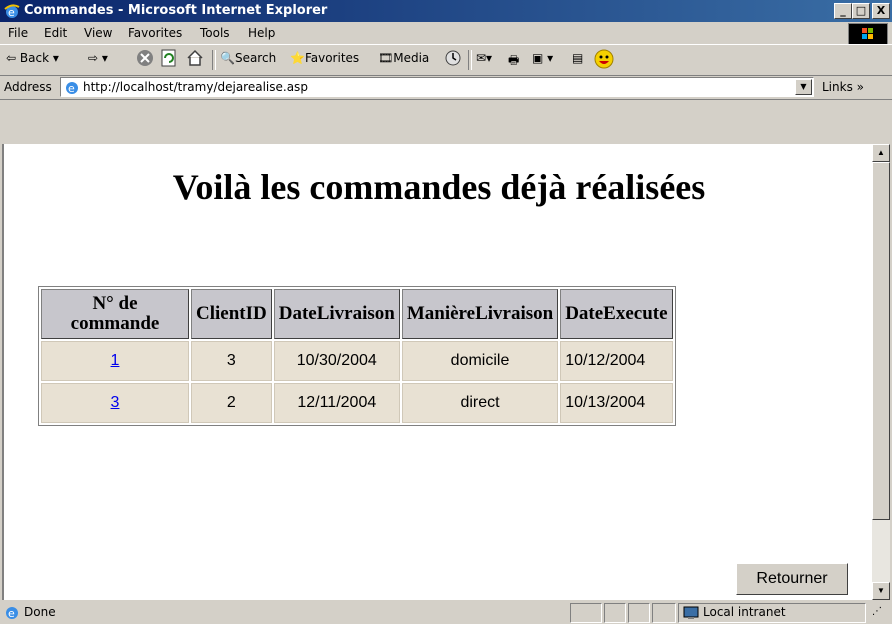  Describe the element at coordinates (480, 361) in the screenshot. I see `delivery-method-cell: domicile` at that location.